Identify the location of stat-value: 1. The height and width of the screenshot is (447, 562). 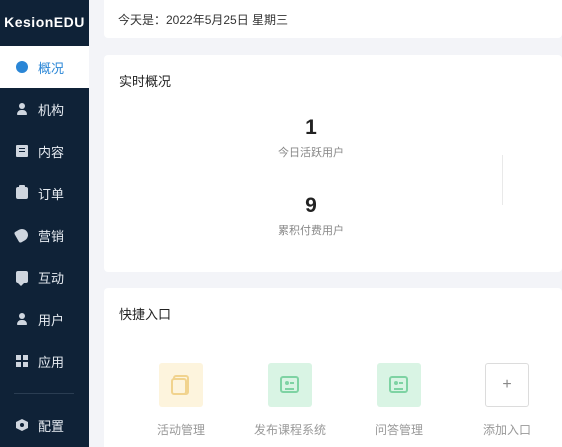
(311, 127).